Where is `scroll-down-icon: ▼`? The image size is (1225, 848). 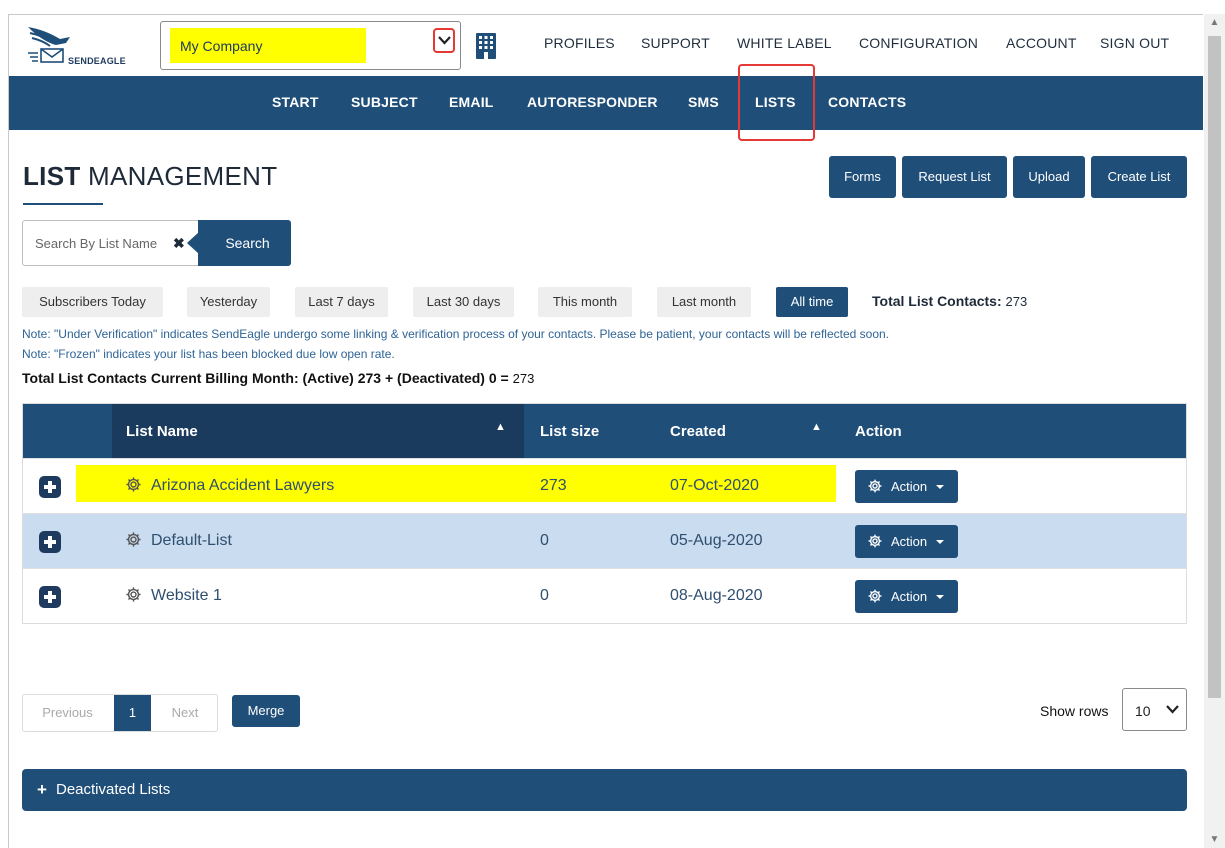
scroll-down-icon: ▼ is located at coordinates (1214, 839).